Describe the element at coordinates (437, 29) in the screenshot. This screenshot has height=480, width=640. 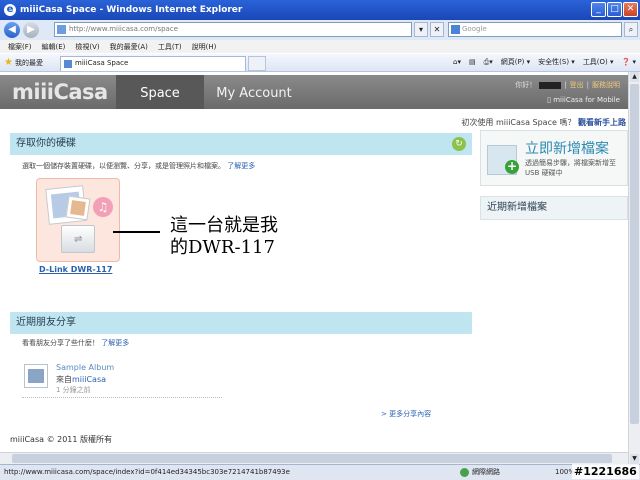
I see `stop-button: ✕` at that location.